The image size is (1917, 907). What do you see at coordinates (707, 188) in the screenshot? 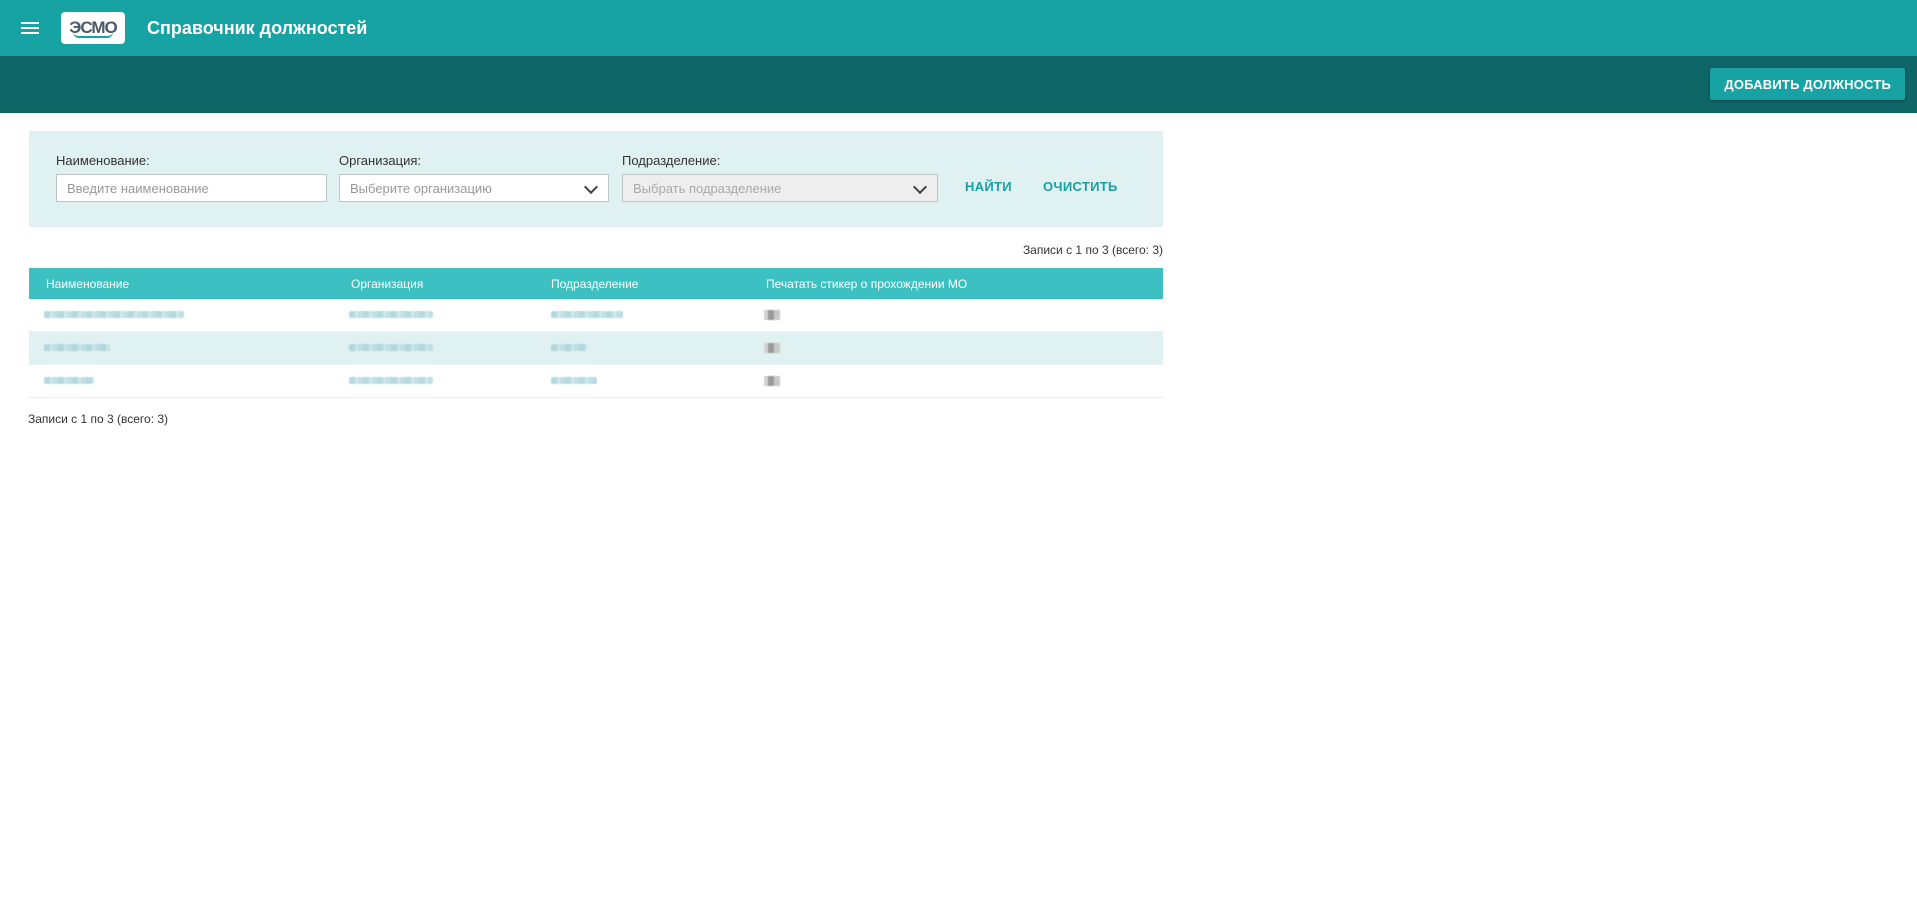
I see `filter-division-placeholder: Выбрать подразделение` at bounding box center [707, 188].